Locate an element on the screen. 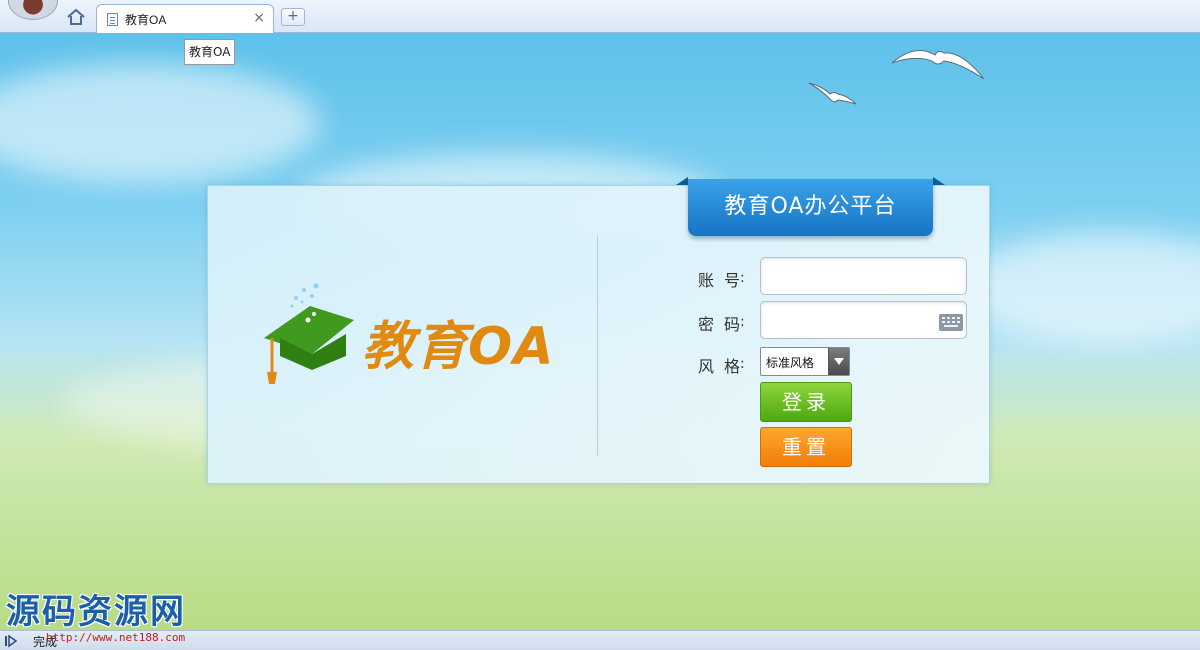 This screenshot has width=1200, height=650. close-tab-icon: × is located at coordinates (259, 18).